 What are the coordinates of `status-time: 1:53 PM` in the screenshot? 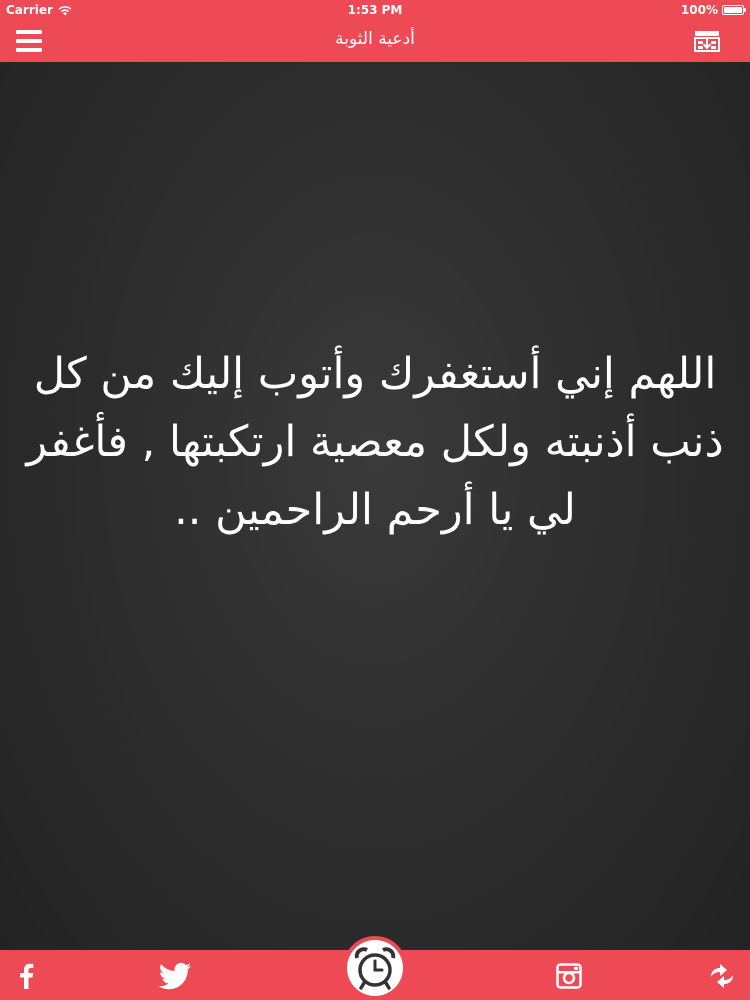 It's located at (375, 10).